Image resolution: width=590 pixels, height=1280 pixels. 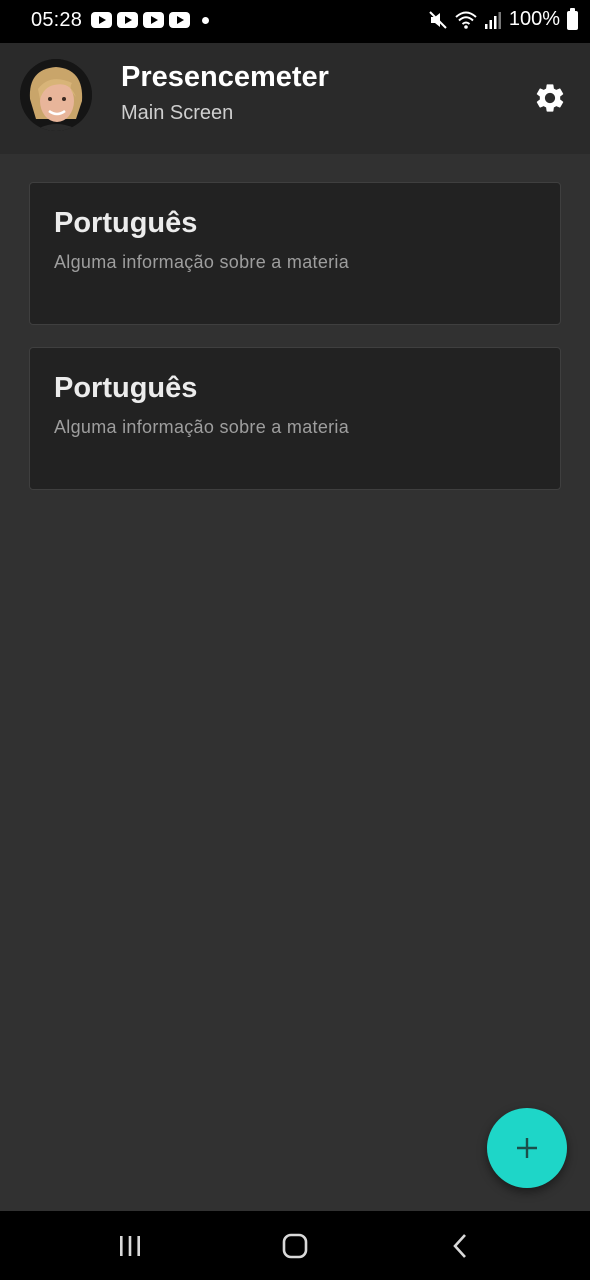 I want to click on status-bar: 05:28 100%, so click(x=295, y=21).